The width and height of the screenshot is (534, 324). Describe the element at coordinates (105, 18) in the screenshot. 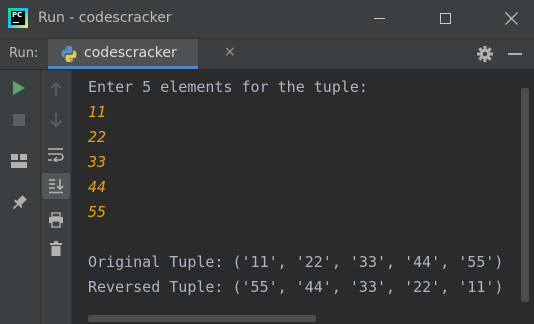

I see `window-title: Run - codescracker` at that location.